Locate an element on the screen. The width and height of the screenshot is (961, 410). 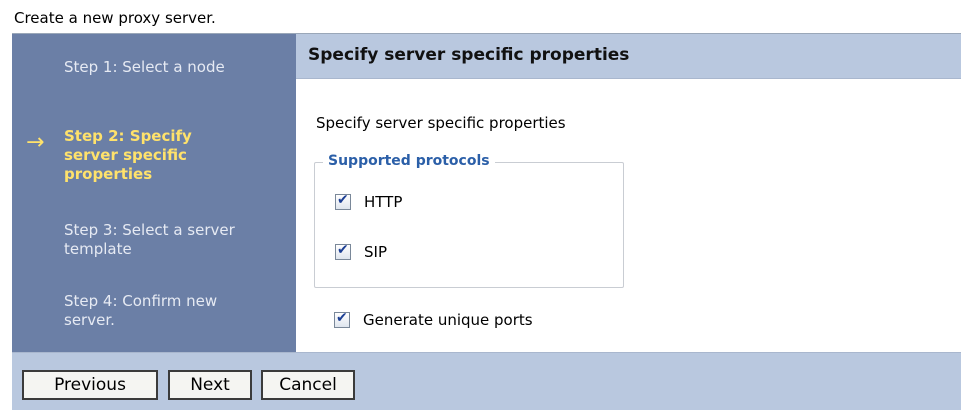
sip-row: SIP is located at coordinates (361, 251).